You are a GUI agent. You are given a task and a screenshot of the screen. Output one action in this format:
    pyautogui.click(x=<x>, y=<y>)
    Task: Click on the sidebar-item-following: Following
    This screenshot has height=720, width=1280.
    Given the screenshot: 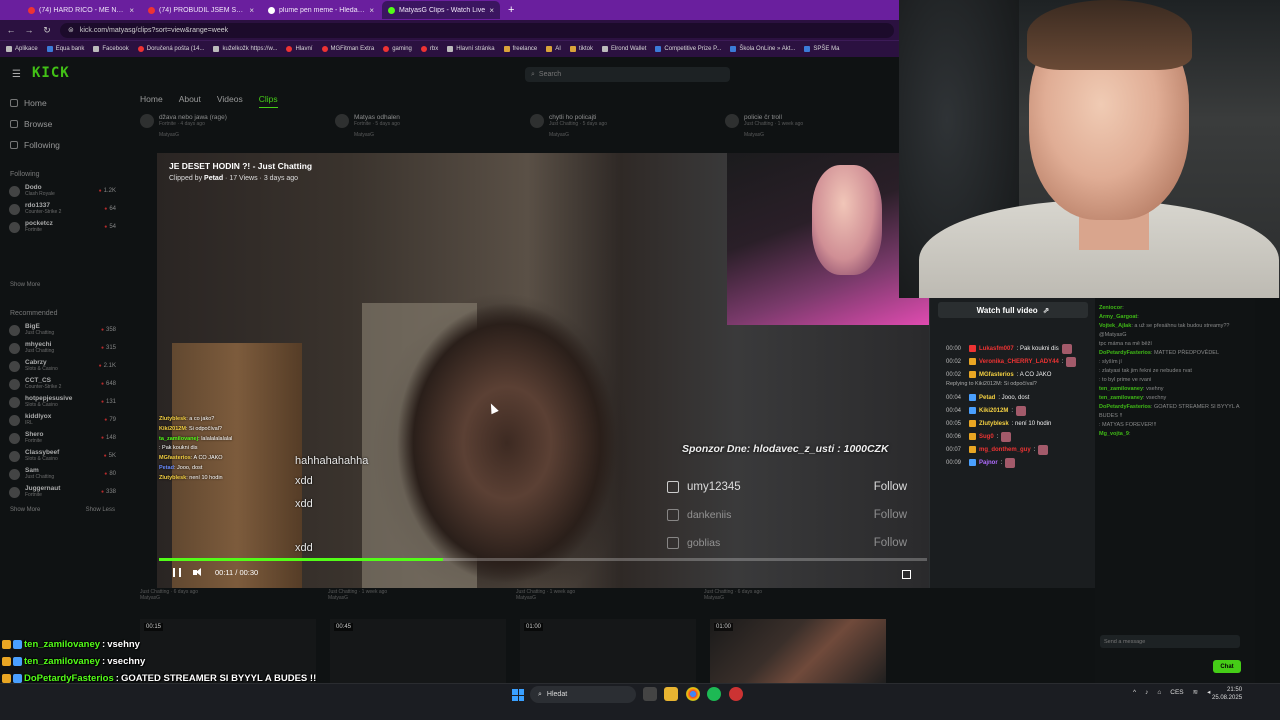 What is the action you would take?
    pyautogui.click(x=62, y=144)
    